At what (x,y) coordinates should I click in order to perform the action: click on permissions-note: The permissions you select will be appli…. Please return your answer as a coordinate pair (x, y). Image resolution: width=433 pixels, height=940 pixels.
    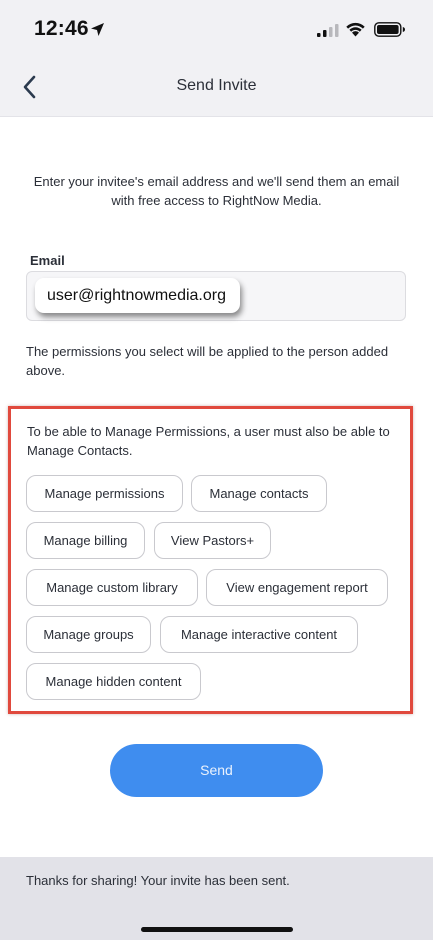
    Looking at the image, I should click on (207, 361).